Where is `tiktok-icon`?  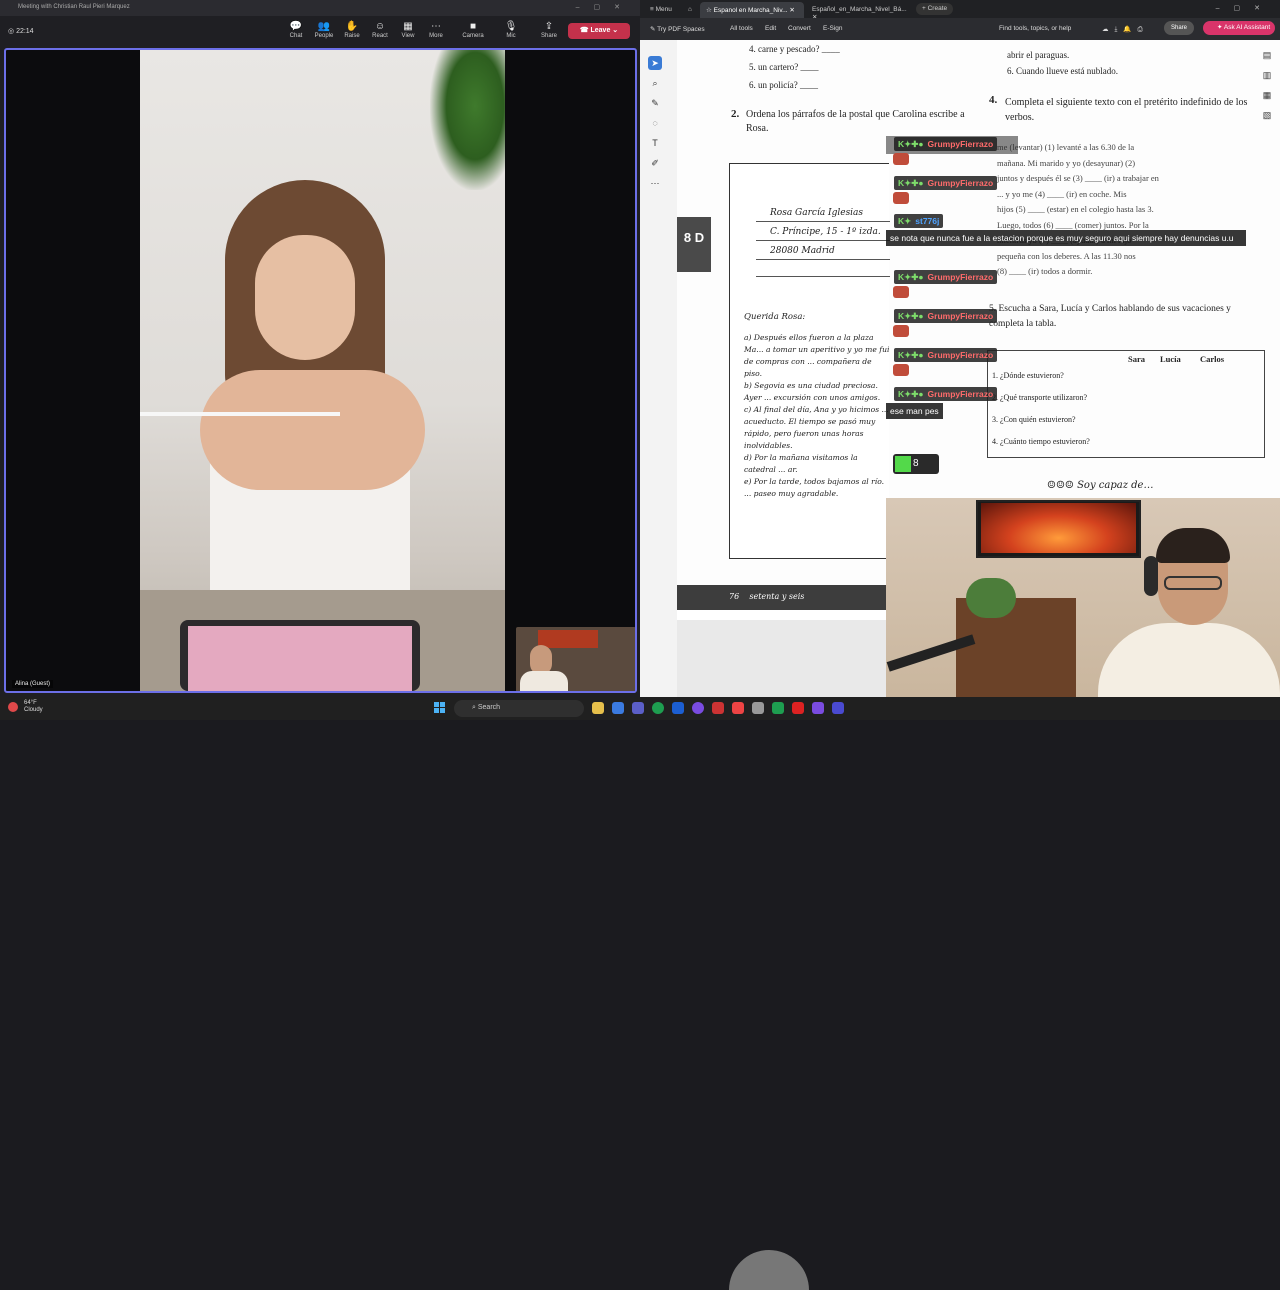
tiktok-icon is located at coordinates (738, 708).